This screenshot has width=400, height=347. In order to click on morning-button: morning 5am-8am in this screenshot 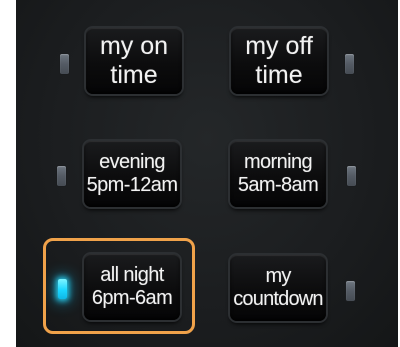, I will do `click(278, 174)`.